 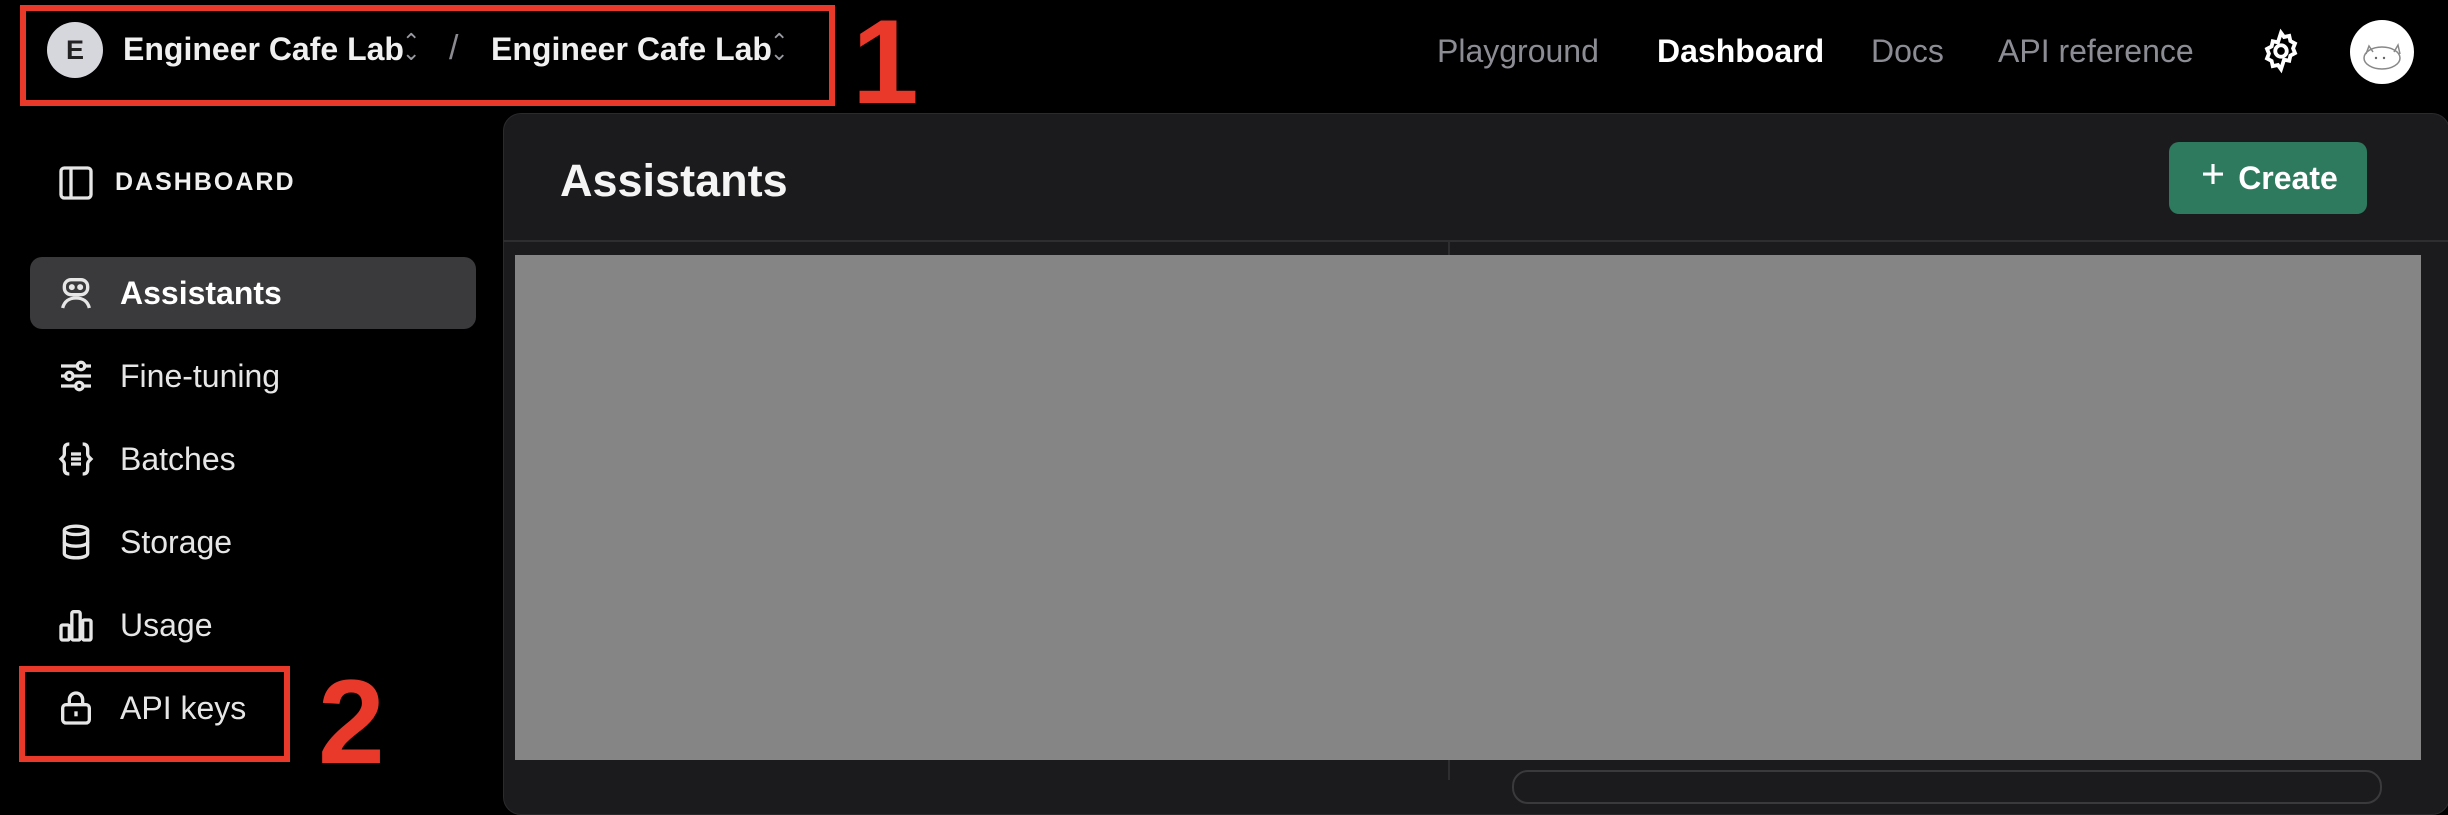 I want to click on bar-chart-icon, so click(x=76, y=625).